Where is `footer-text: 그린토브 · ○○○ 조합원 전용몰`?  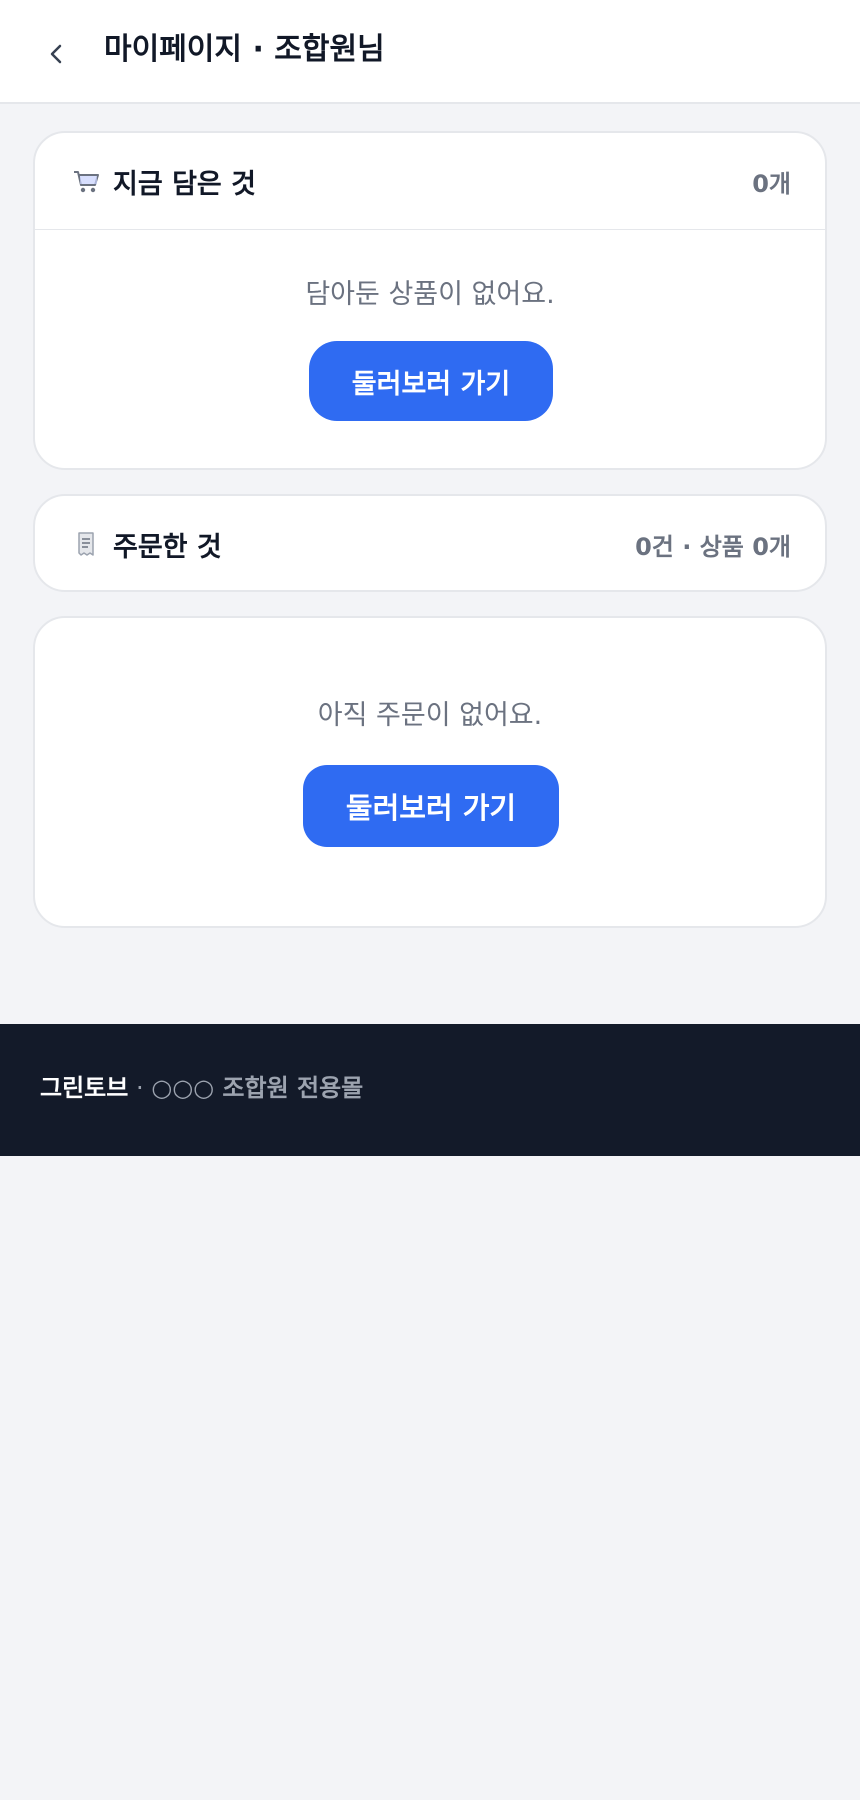
footer-text: 그린토브 · ○○○ 조합원 전용몰 is located at coordinates (201, 1088).